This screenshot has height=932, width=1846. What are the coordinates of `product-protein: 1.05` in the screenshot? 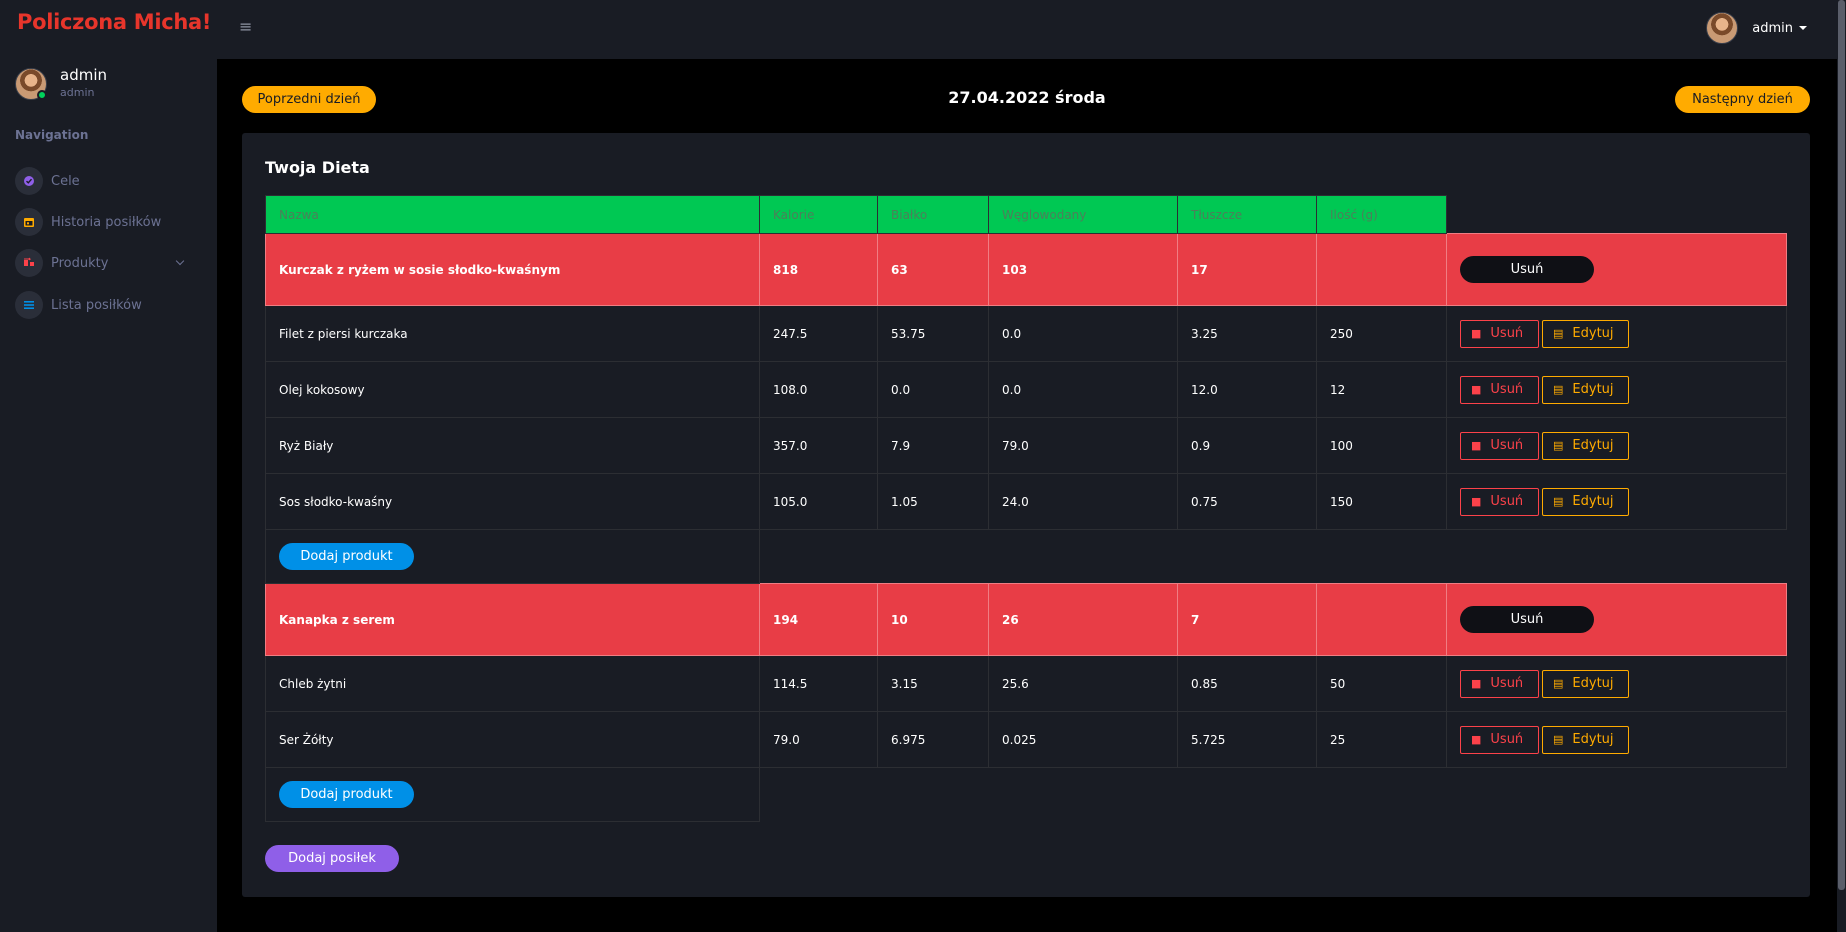 It's located at (933, 501).